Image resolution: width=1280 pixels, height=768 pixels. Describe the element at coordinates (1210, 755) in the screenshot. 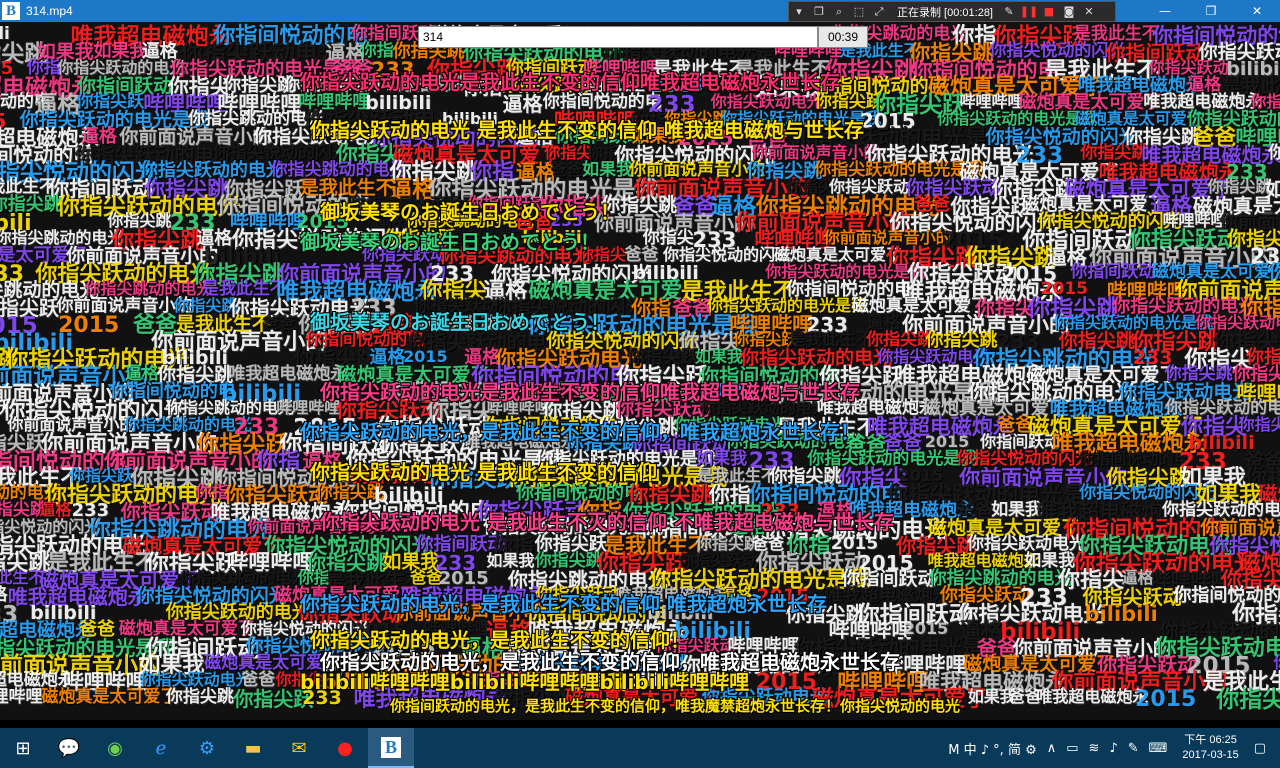

I see `clock-date: 2017-03-15` at that location.